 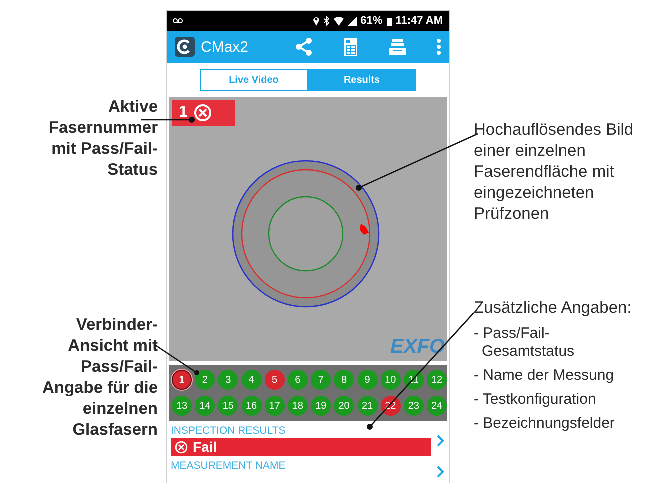 What do you see at coordinates (228, 406) in the screenshot?
I see `fiber-indicator: 15` at bounding box center [228, 406].